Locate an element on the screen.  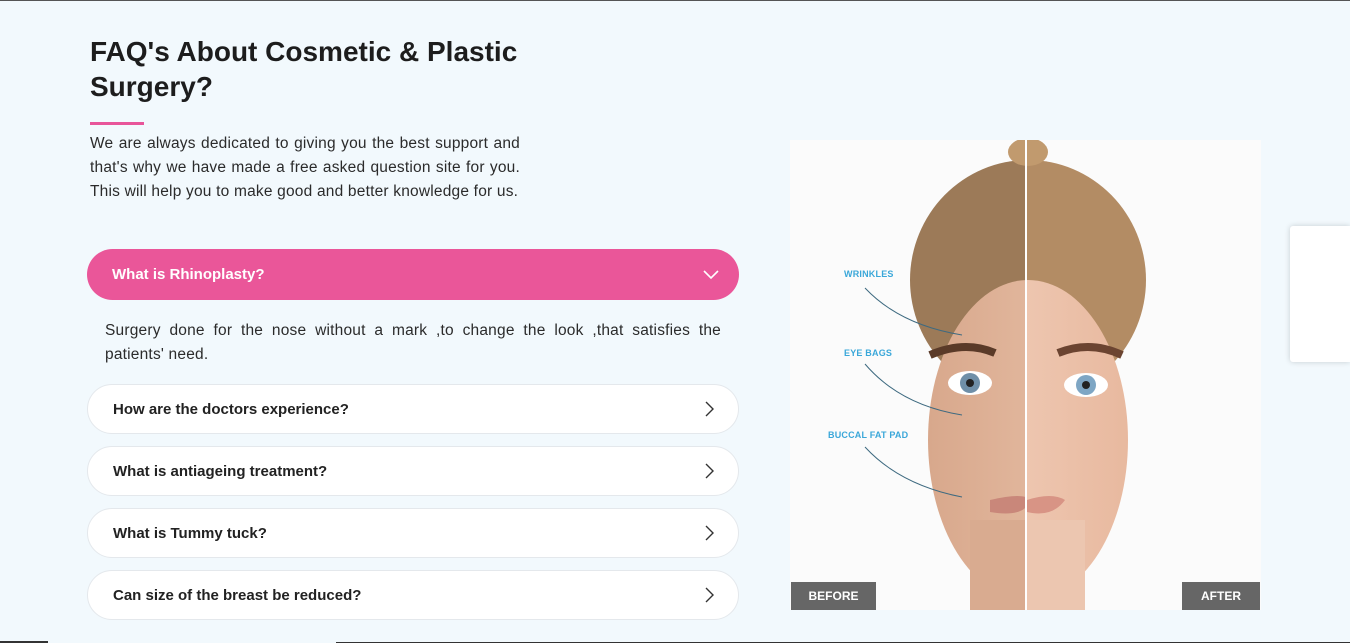
faq-item-rhinoplasty: What is Rhinoplasty? is located at coordinates (413, 274).